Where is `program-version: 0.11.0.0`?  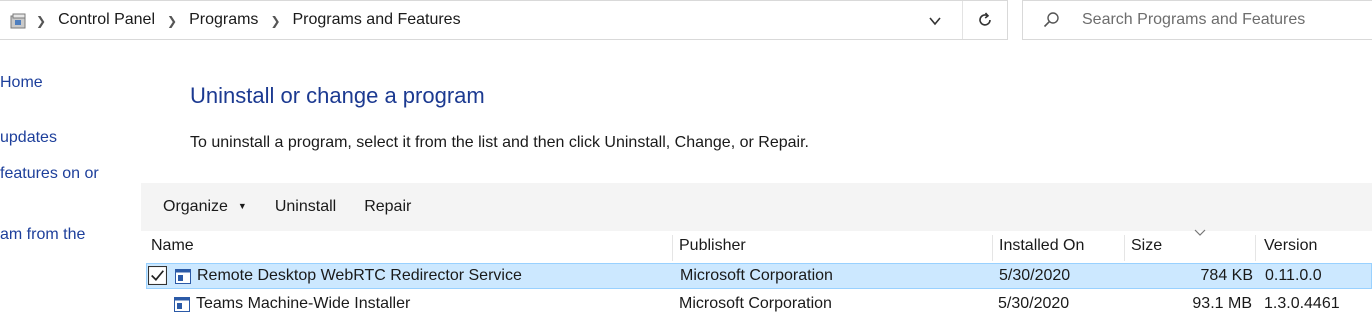 program-version: 0.11.0.0 is located at coordinates (1293, 275).